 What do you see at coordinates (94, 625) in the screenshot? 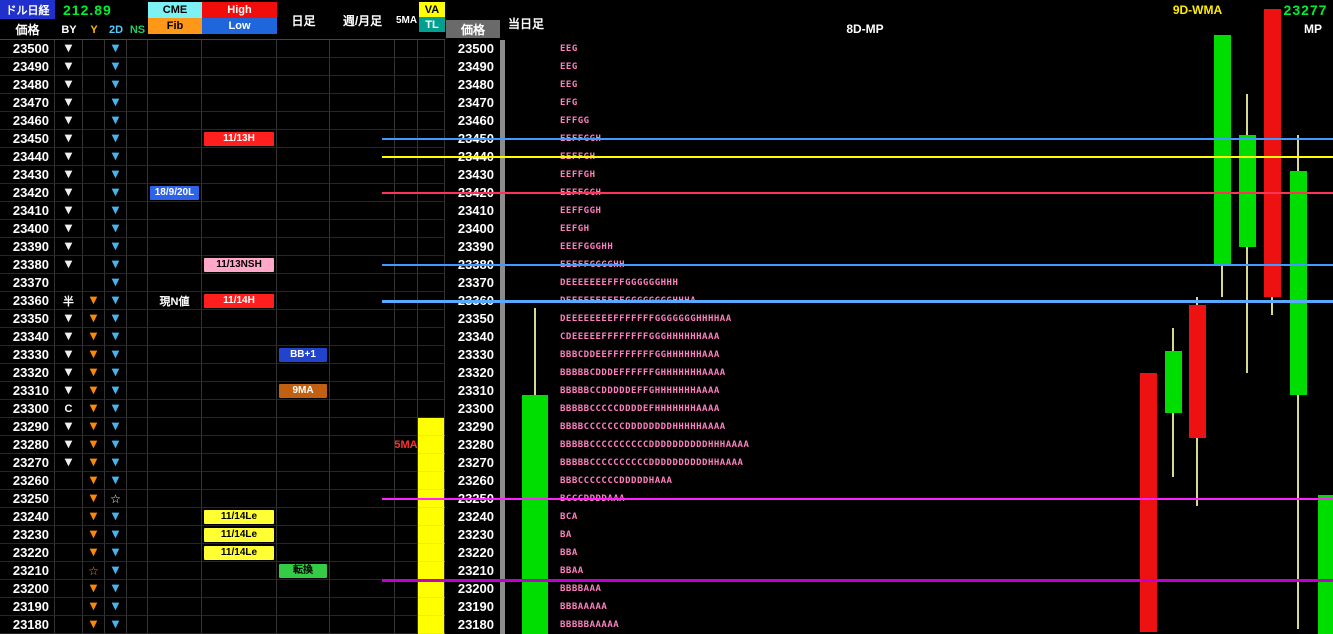
I see `cell-y-23180: ▼` at bounding box center [94, 625].